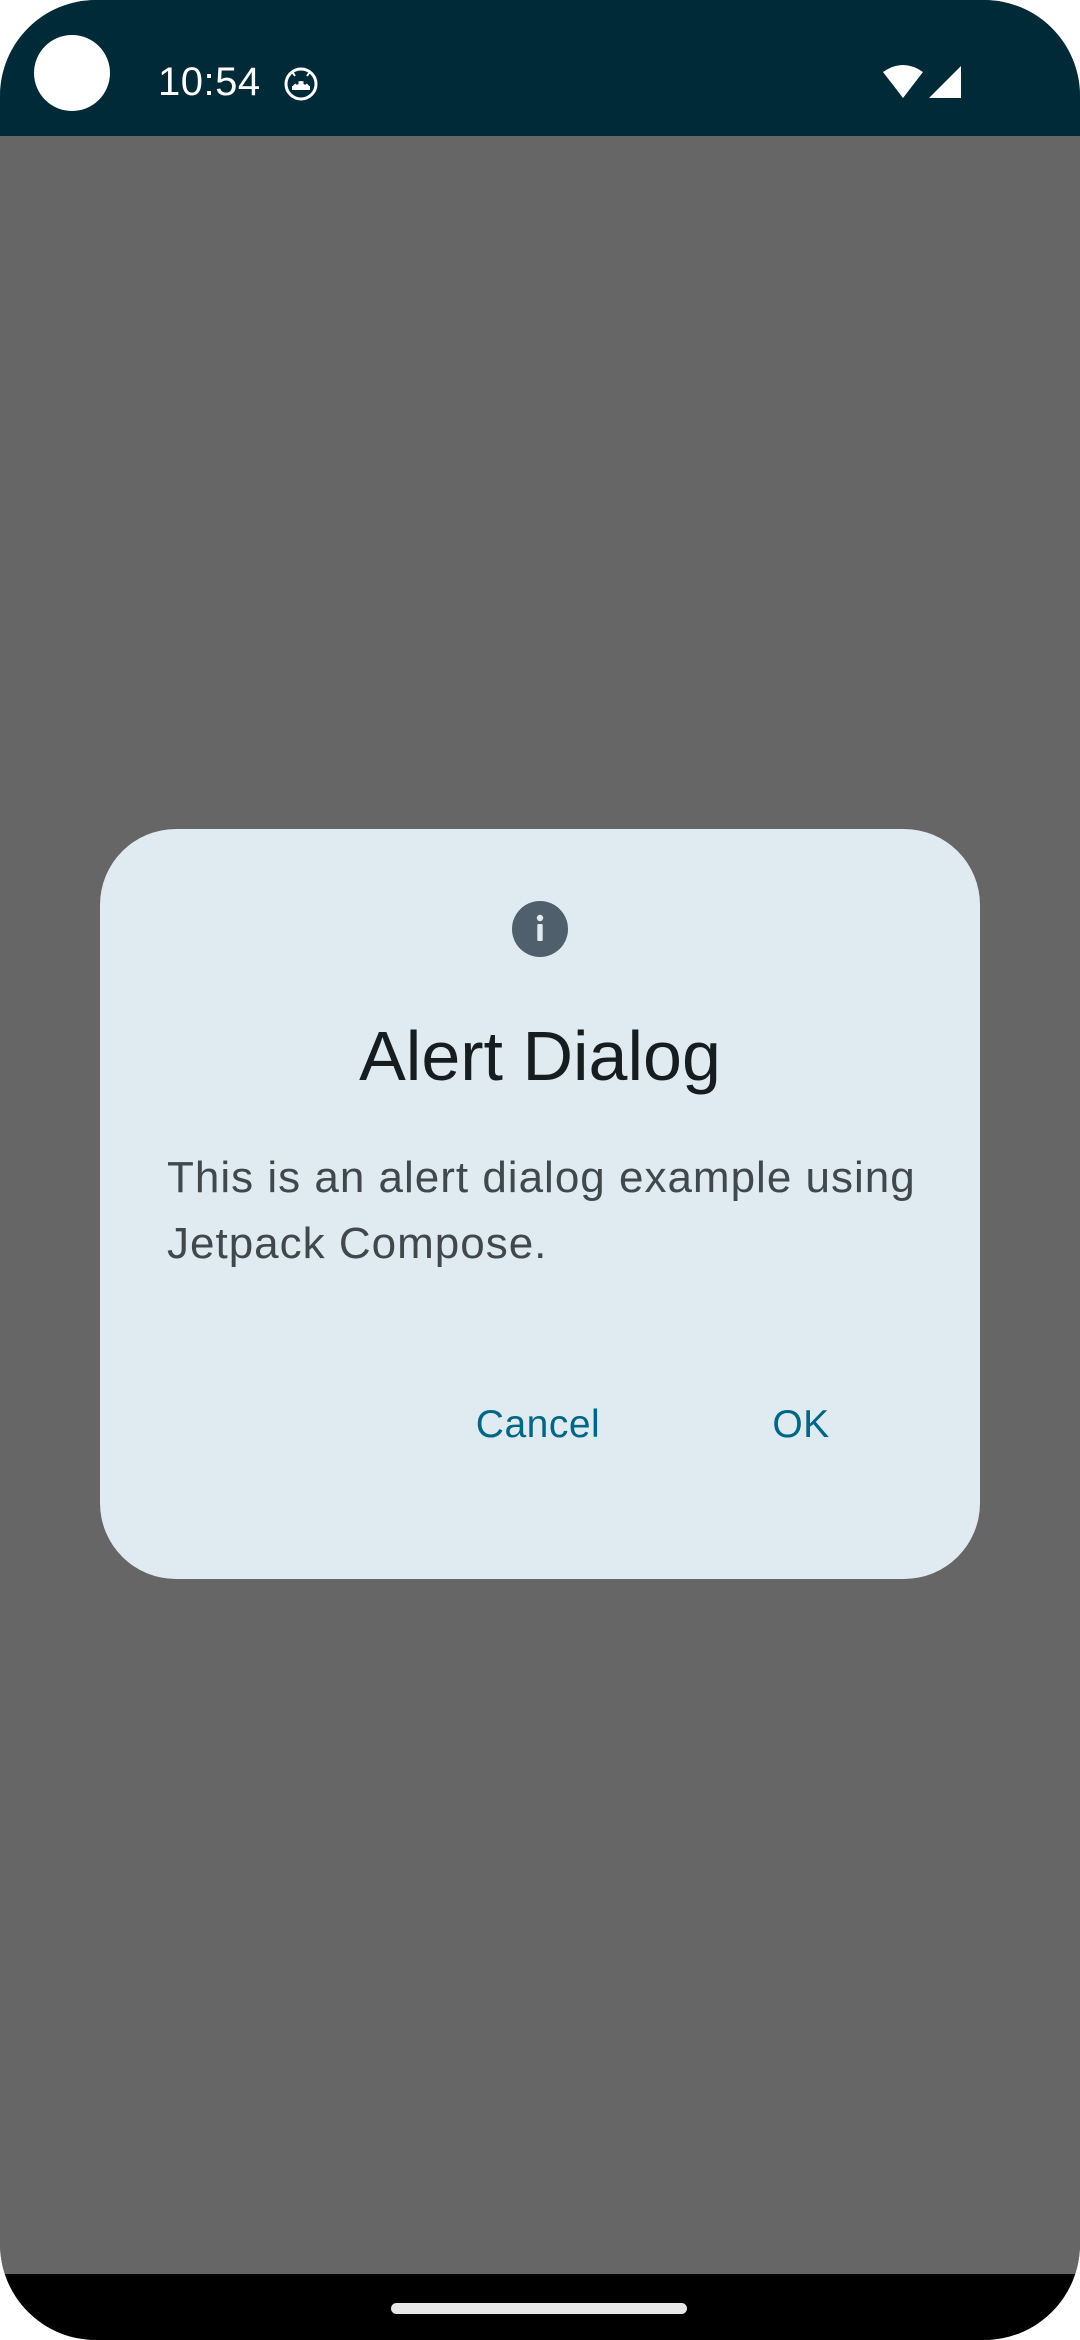 This screenshot has height=2340, width=1080. What do you see at coordinates (538, 1425) in the screenshot?
I see `cancel-button: Cancel` at bounding box center [538, 1425].